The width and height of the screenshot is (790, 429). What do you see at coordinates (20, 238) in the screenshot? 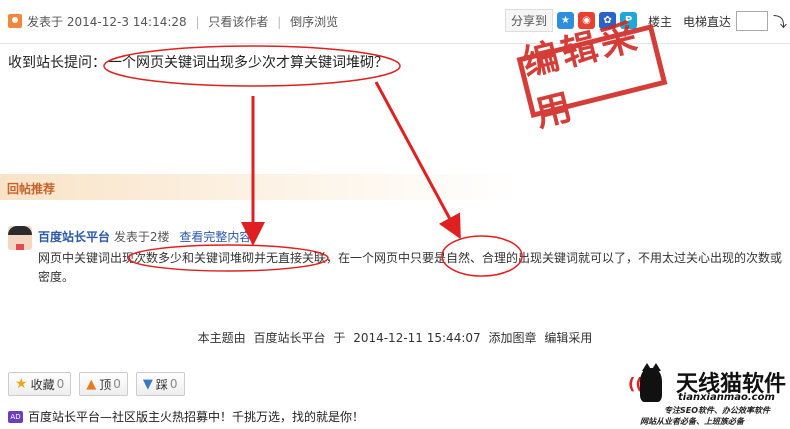
I see `avatar` at bounding box center [20, 238].